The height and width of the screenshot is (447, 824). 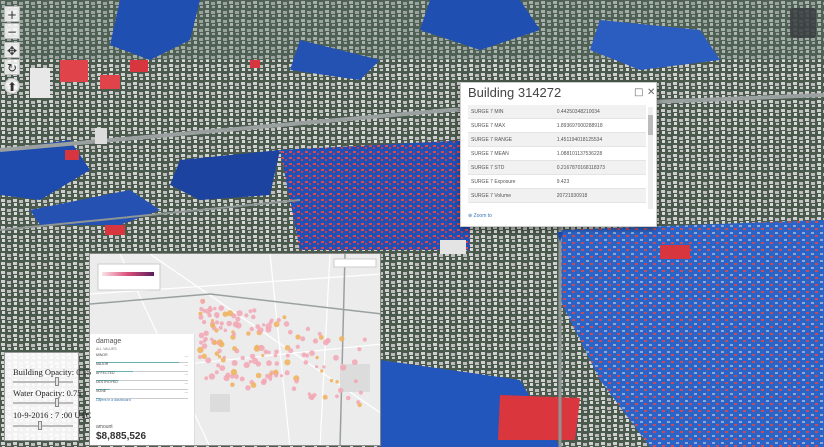 I want to click on popup-scrollbar, so click(x=650, y=158).